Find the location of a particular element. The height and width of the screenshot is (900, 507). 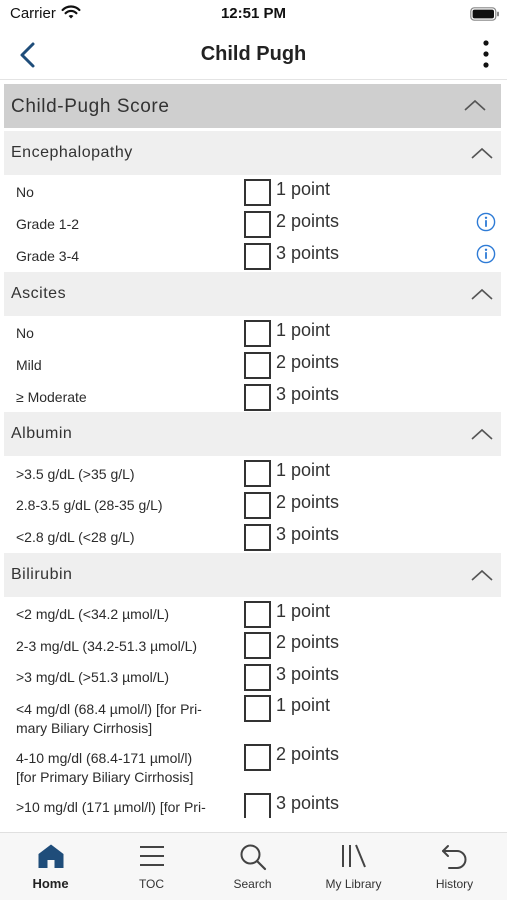

checkbox-albumin-low is located at coordinates (257, 537).